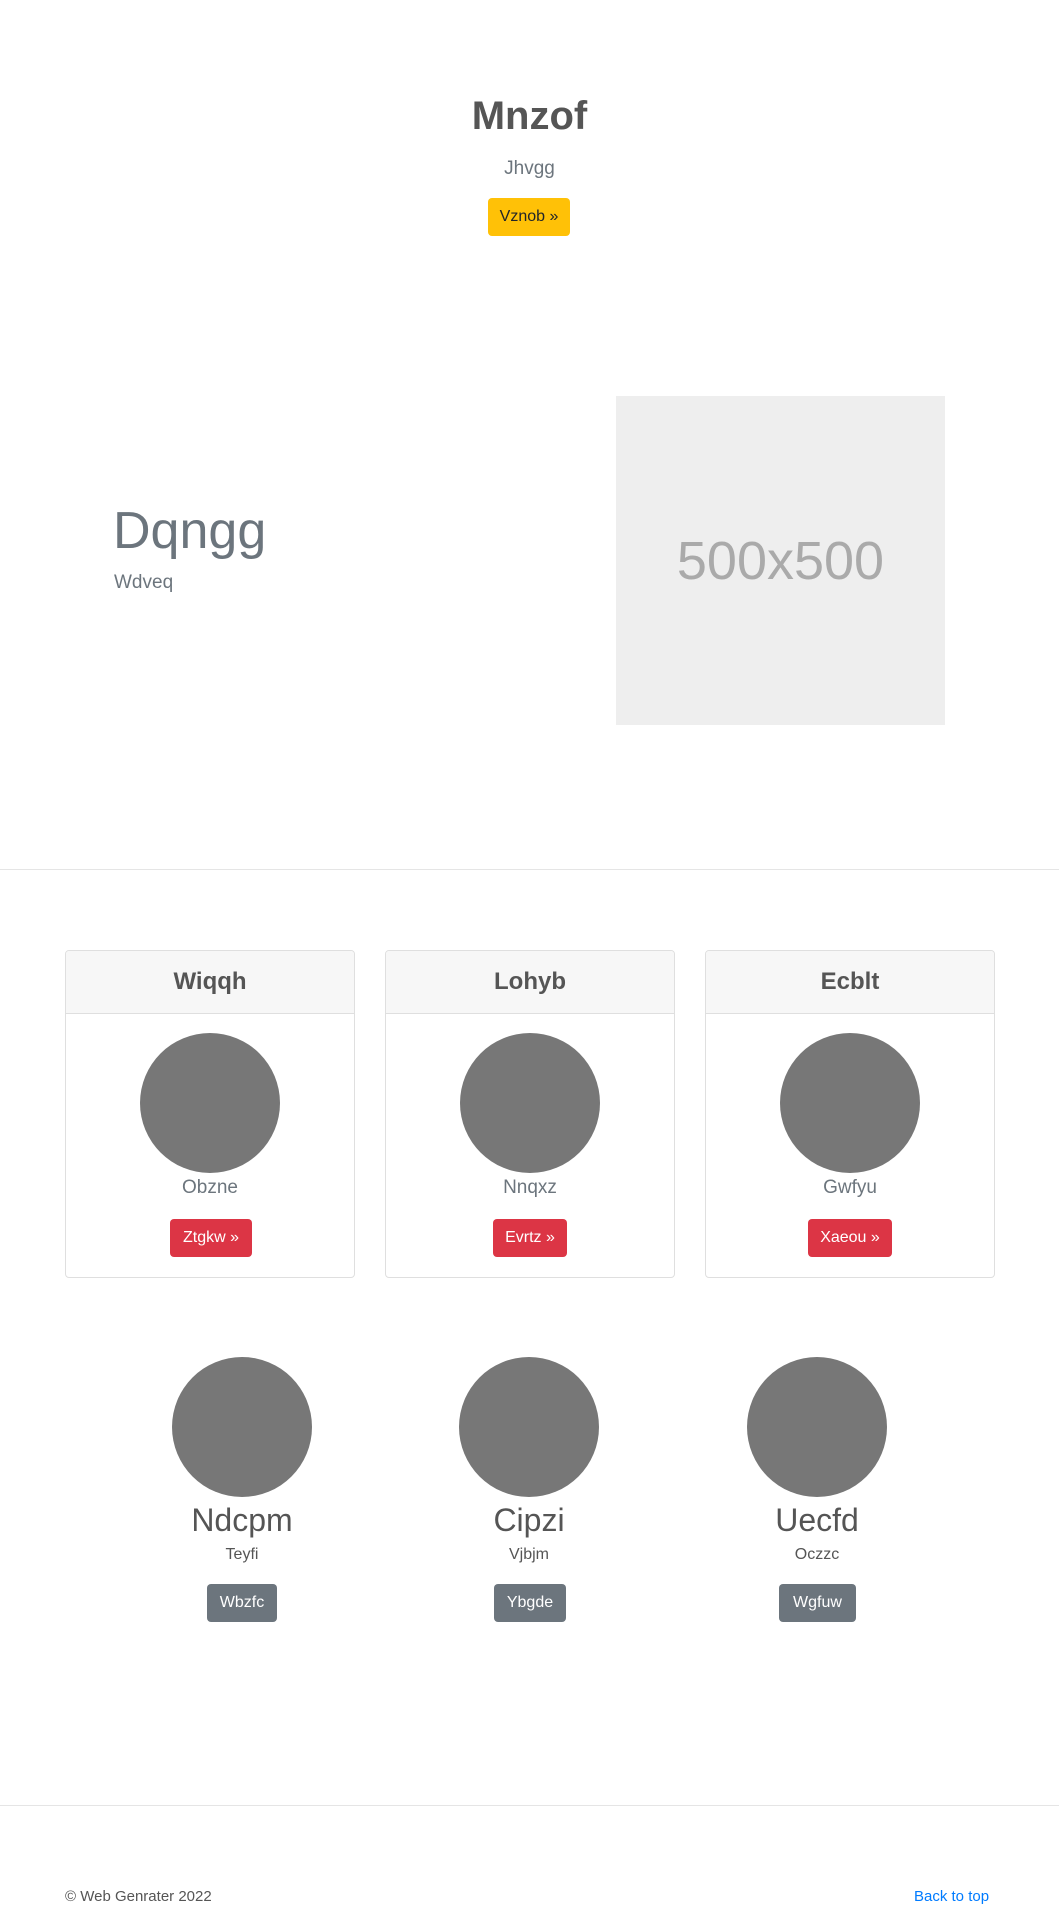 The image size is (1059, 1911). What do you see at coordinates (529, 116) in the screenshot?
I see `hero-title: Mnzof` at bounding box center [529, 116].